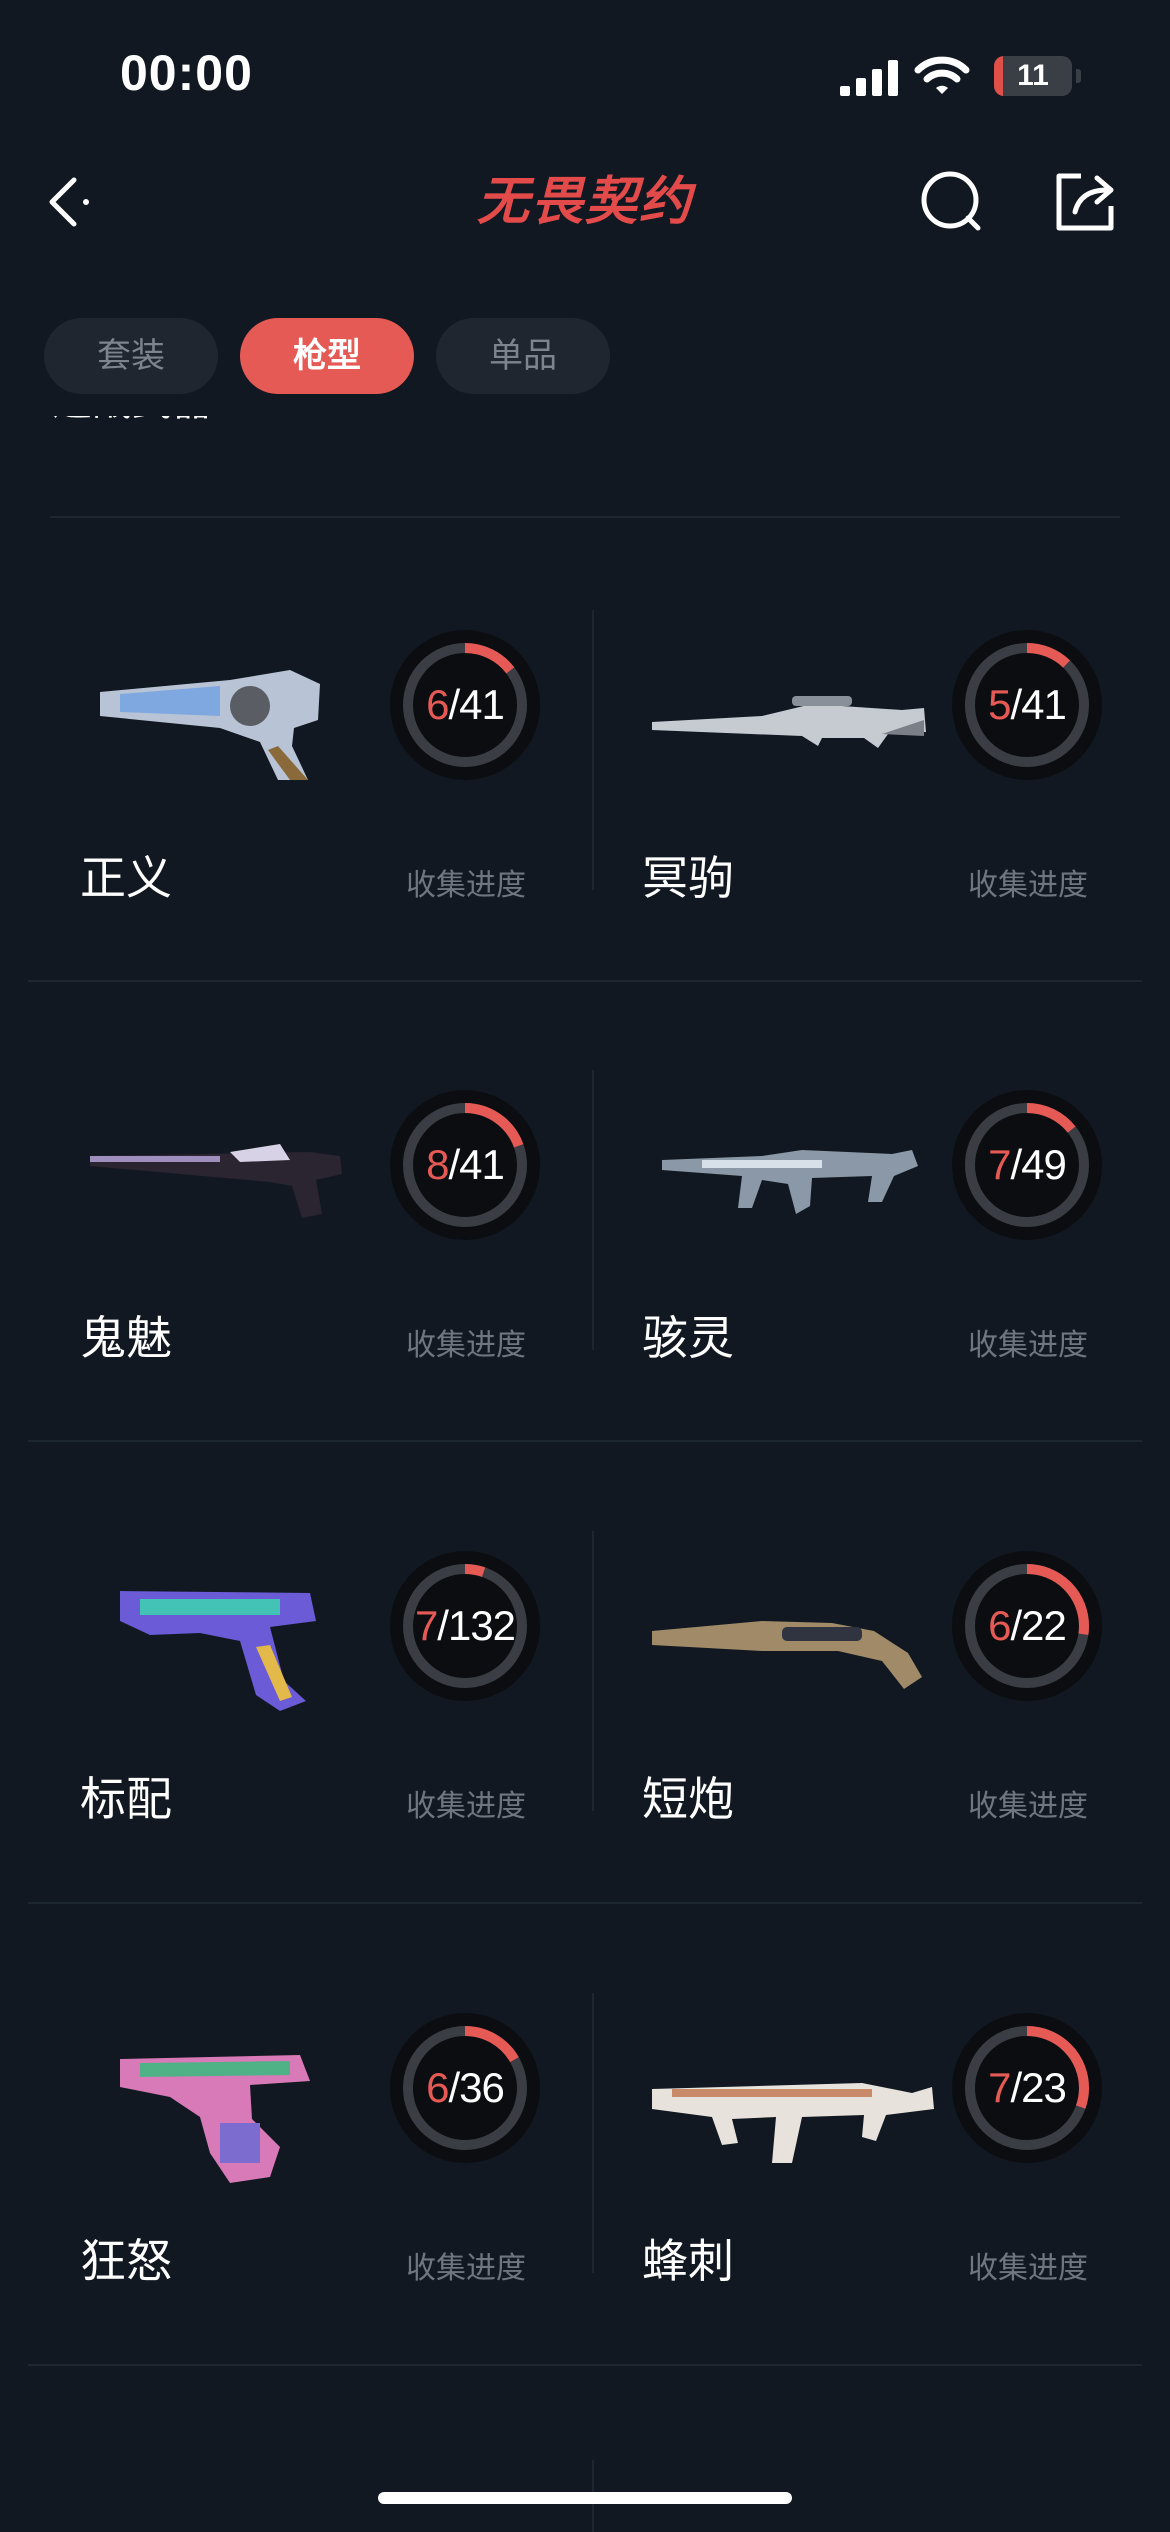 The width and height of the screenshot is (1170, 2532). I want to click on shotgun-image, so click(787, 1655).